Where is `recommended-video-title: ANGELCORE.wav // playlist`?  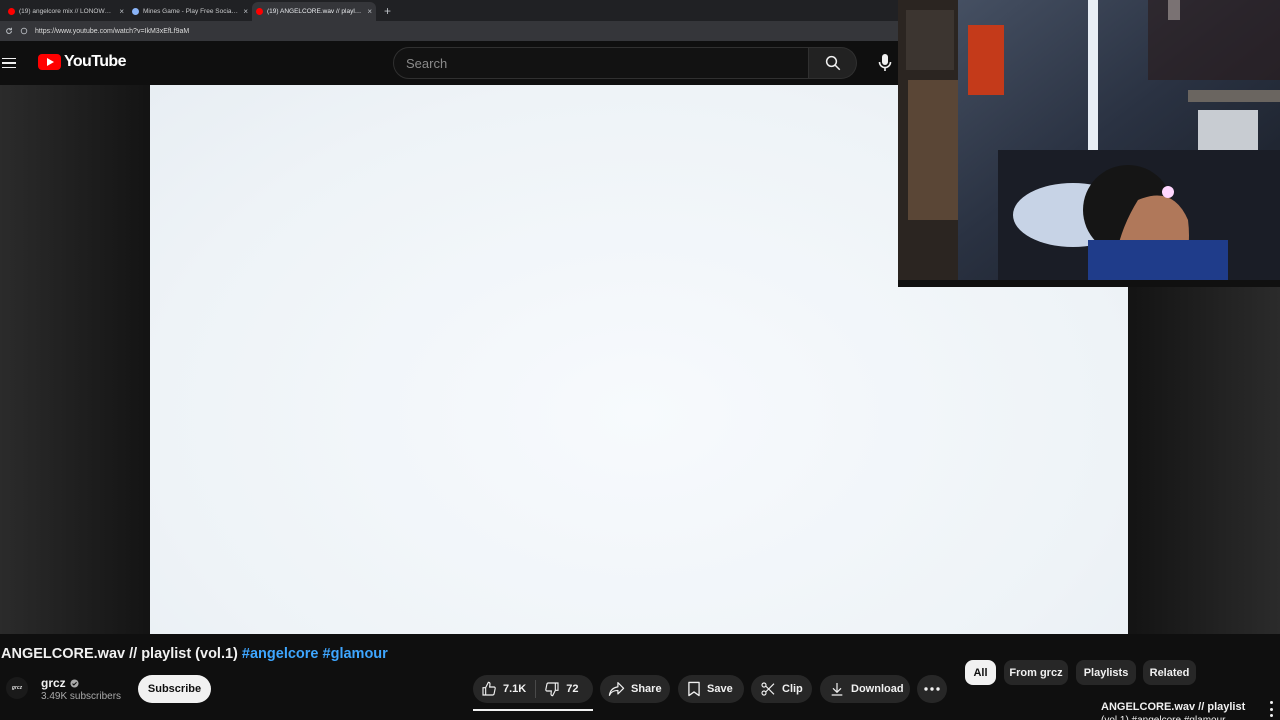 recommended-video-title: ANGELCORE.wav // playlist is located at coordinates (1173, 707).